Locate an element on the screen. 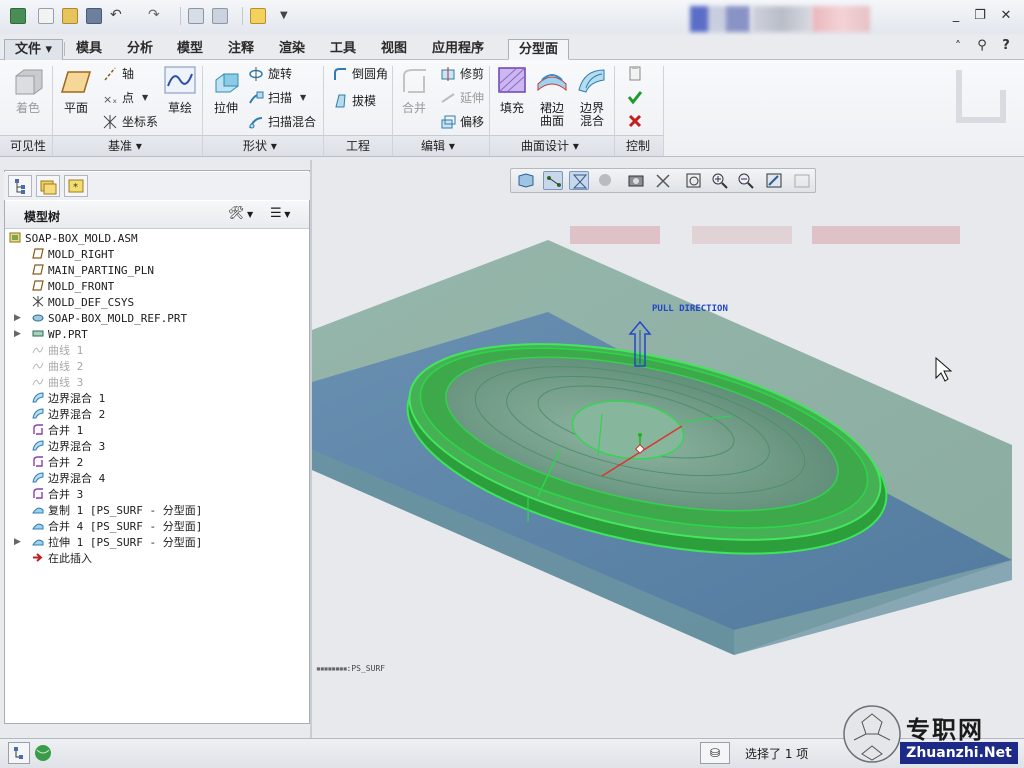 Image resolution: width=1024 pixels, height=768 pixels. tree-item: 边界混合 1 is located at coordinates (68, 399).